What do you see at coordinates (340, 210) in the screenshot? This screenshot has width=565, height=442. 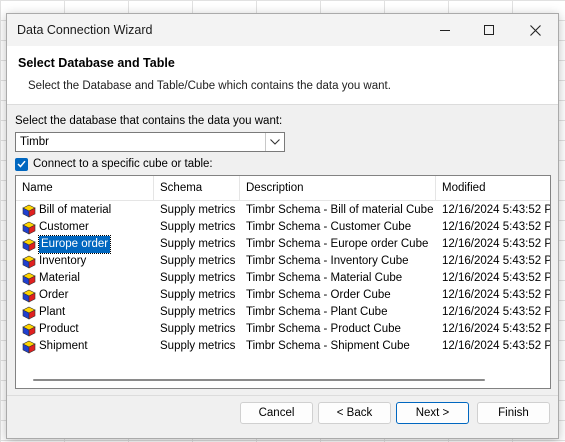 I see `row-description: Timbr Schema - Bill of material Cube` at bounding box center [340, 210].